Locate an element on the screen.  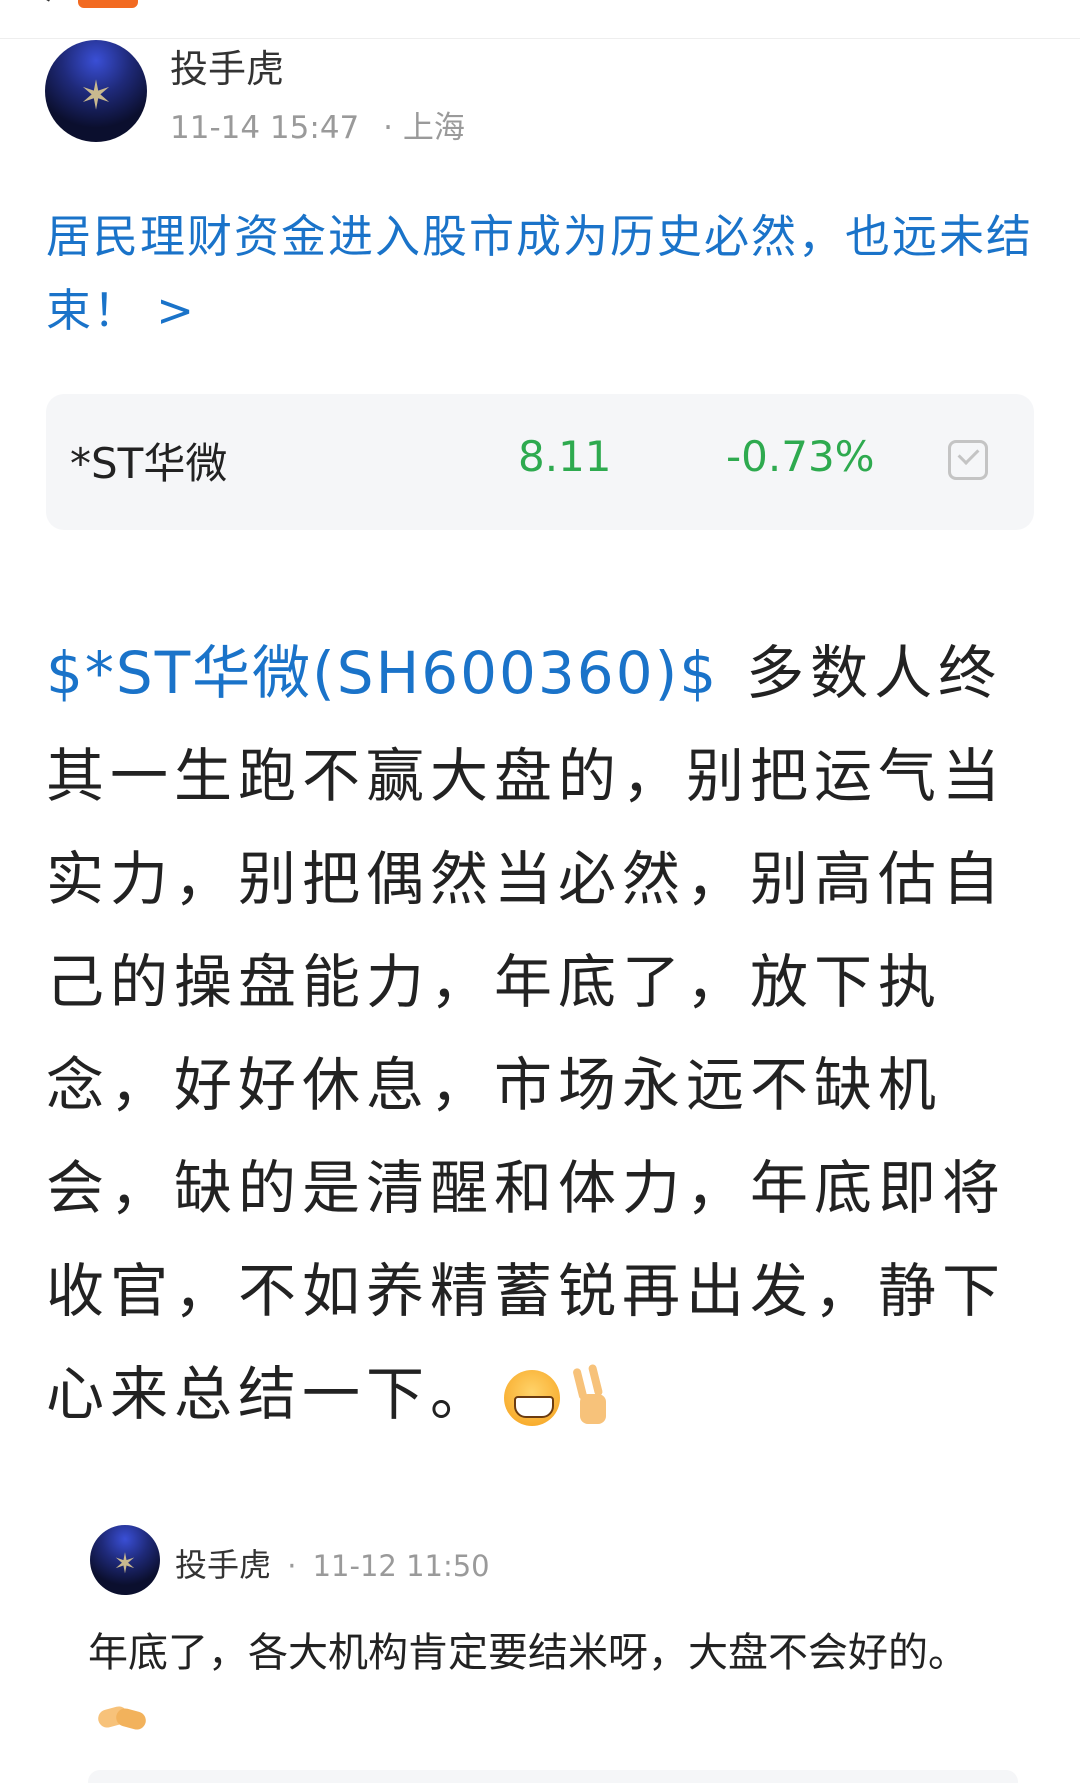
grinning-face-icon is located at coordinates (532, 1397).